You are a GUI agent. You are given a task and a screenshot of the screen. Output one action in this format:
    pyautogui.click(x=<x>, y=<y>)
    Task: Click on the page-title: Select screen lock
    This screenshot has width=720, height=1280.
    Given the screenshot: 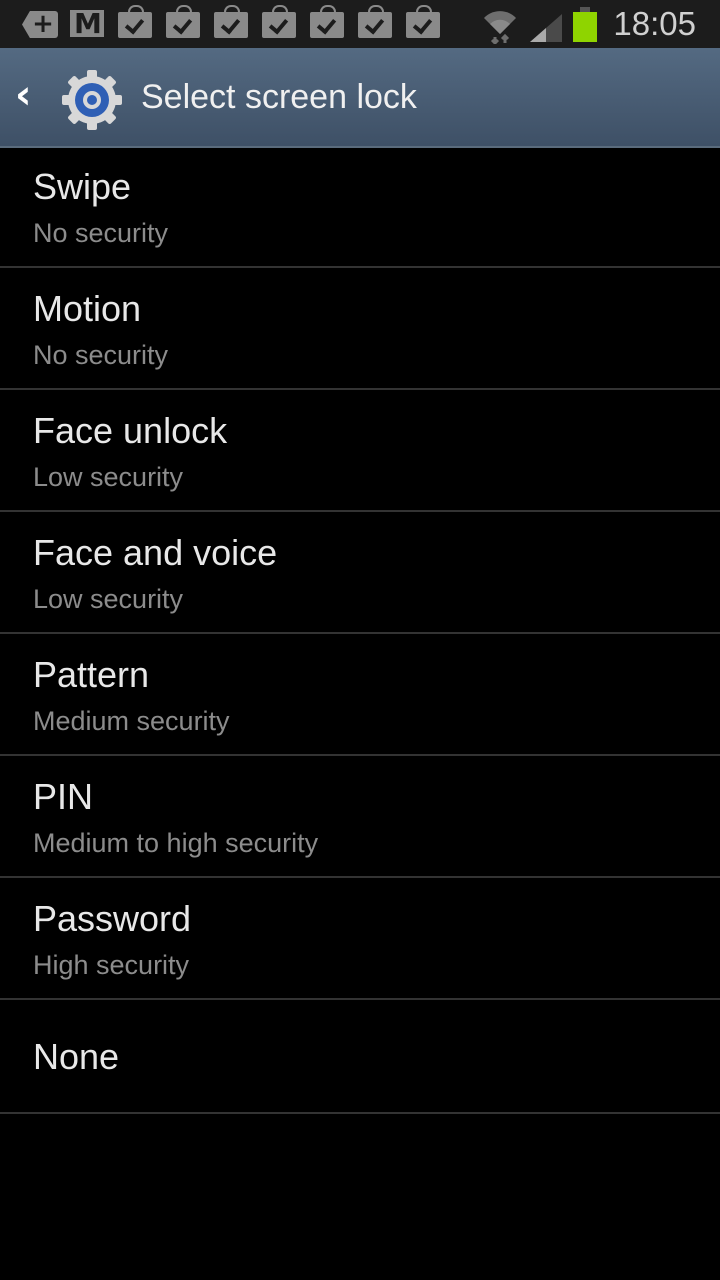 What is the action you would take?
    pyautogui.click(x=279, y=97)
    